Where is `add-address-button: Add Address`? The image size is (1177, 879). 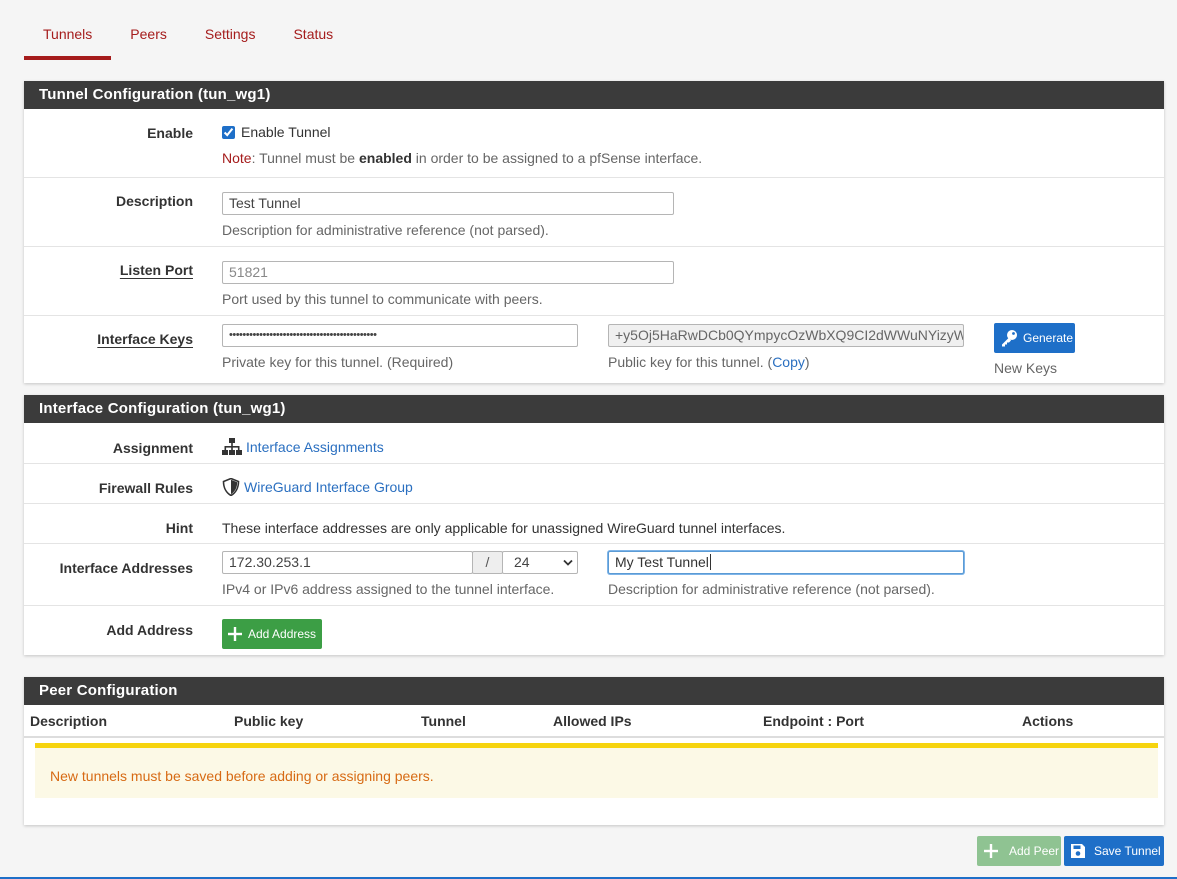 add-address-button: Add Address is located at coordinates (272, 634).